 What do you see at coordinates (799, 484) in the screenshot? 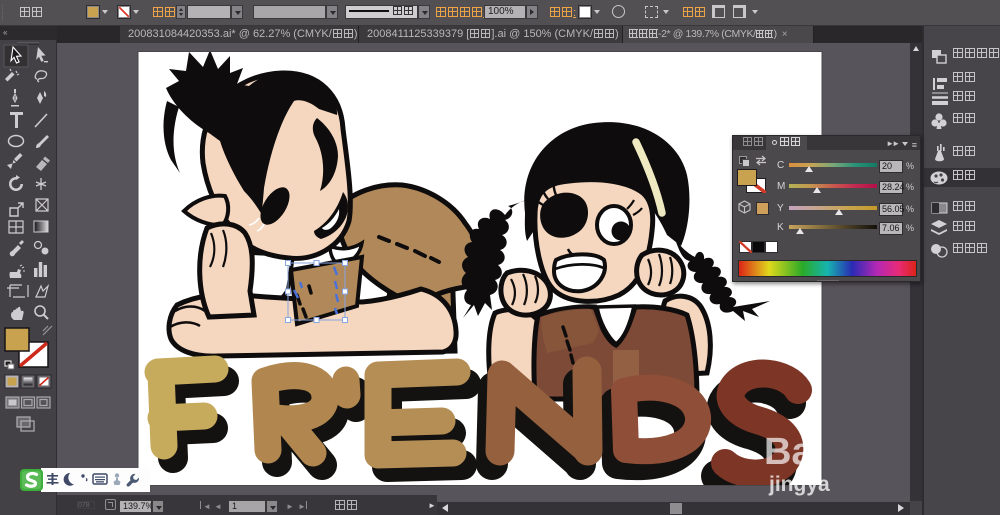
I see `svg-text: jingya` at bounding box center [799, 484].